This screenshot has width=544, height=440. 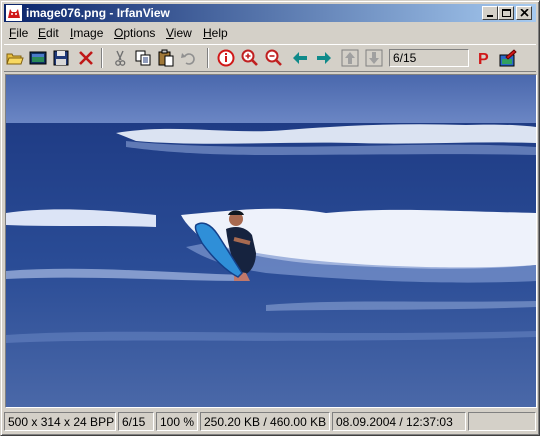 I want to click on copy-icon, so click(x=143, y=58).